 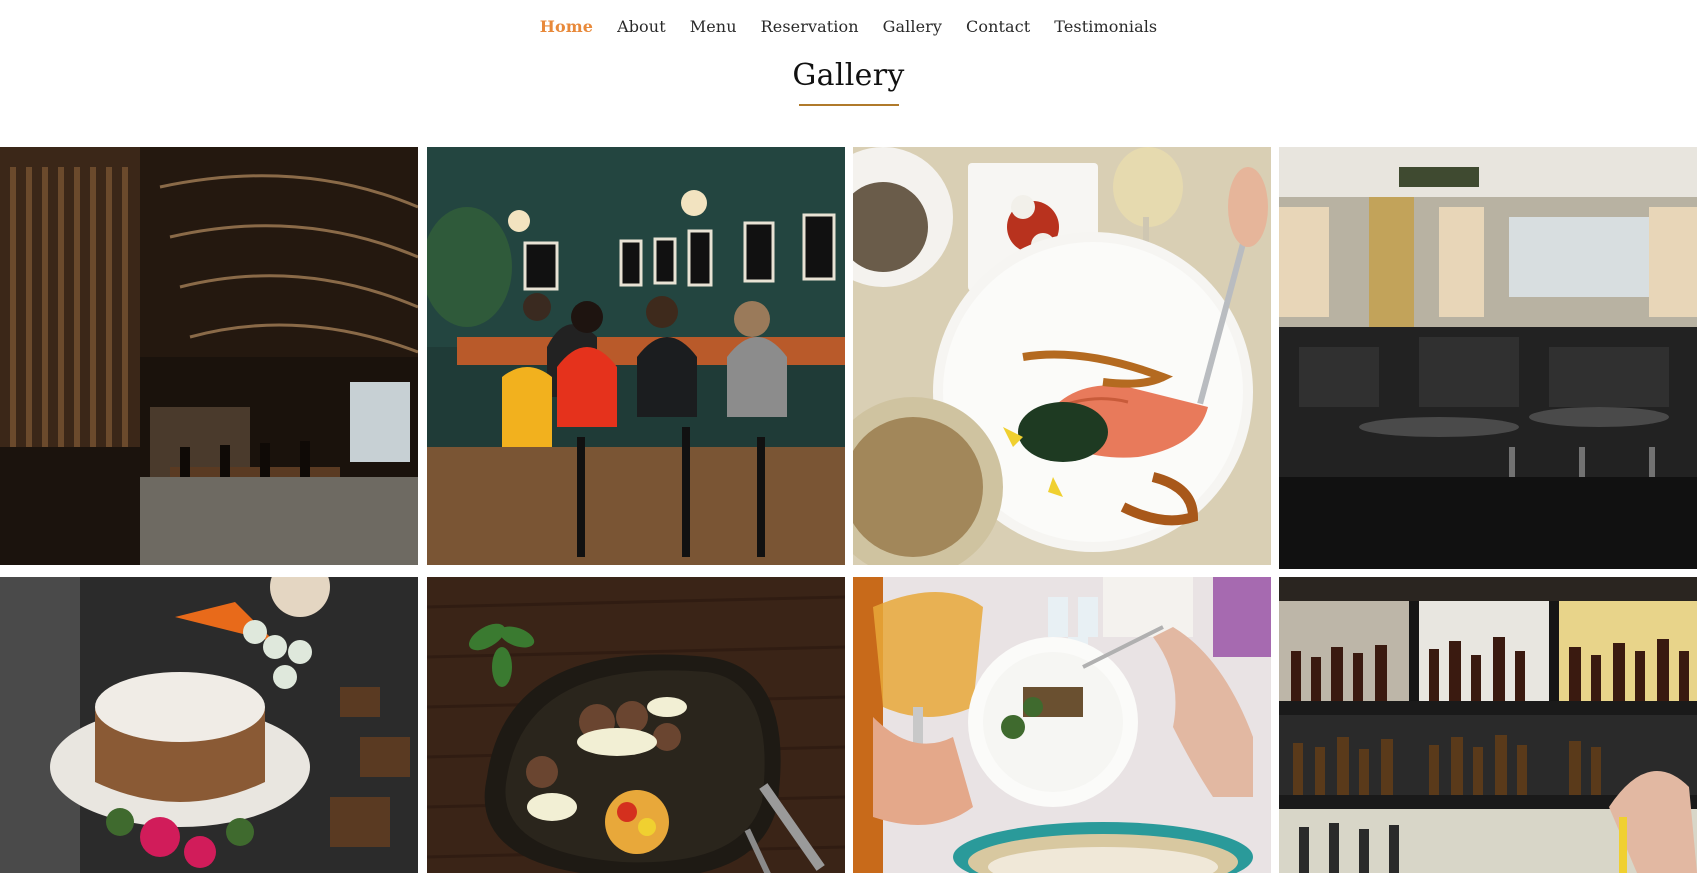 What do you see at coordinates (848, 75) in the screenshot?
I see `section-title: Gallery` at bounding box center [848, 75].